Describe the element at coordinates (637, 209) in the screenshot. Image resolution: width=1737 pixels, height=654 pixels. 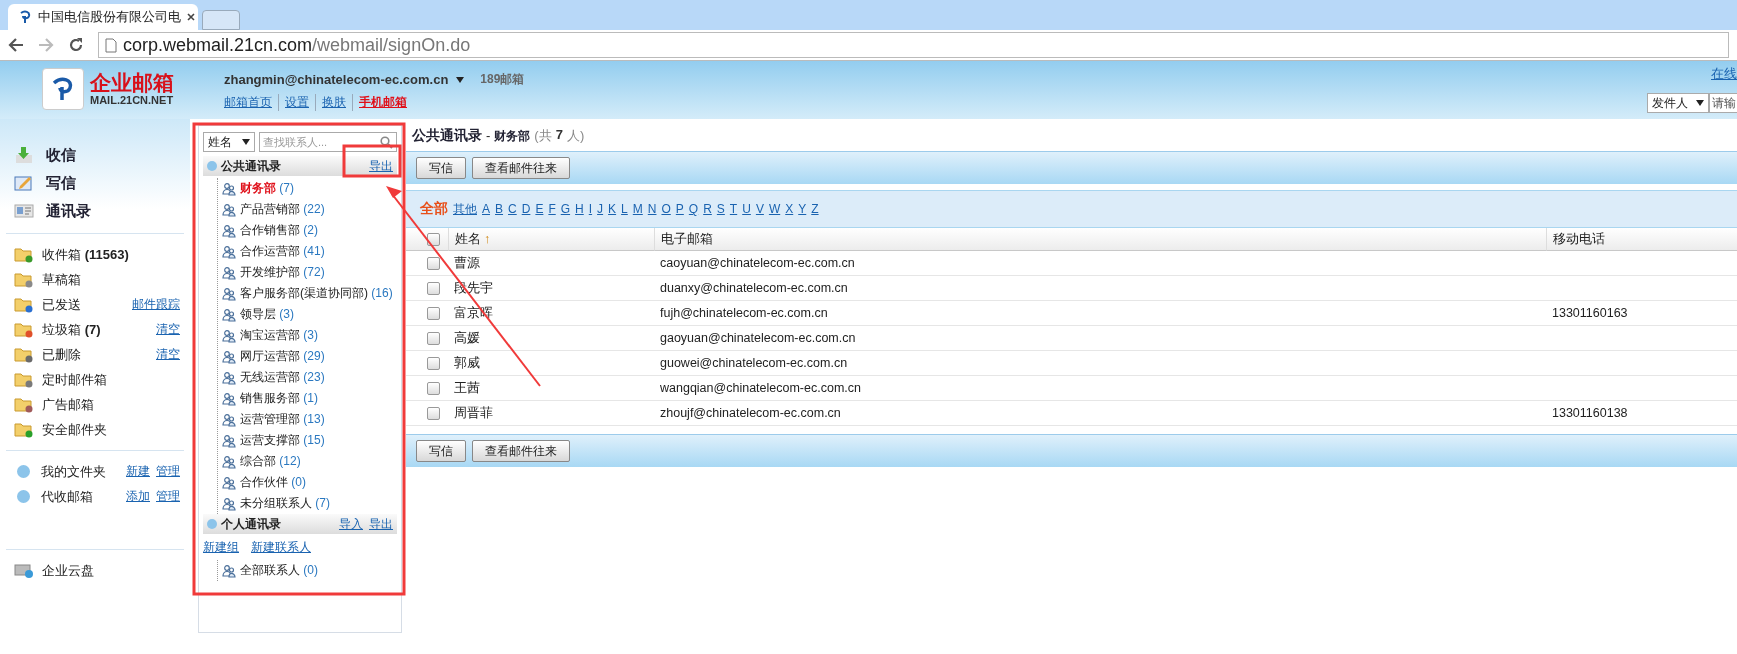
I see `letter-filter: M` at that location.